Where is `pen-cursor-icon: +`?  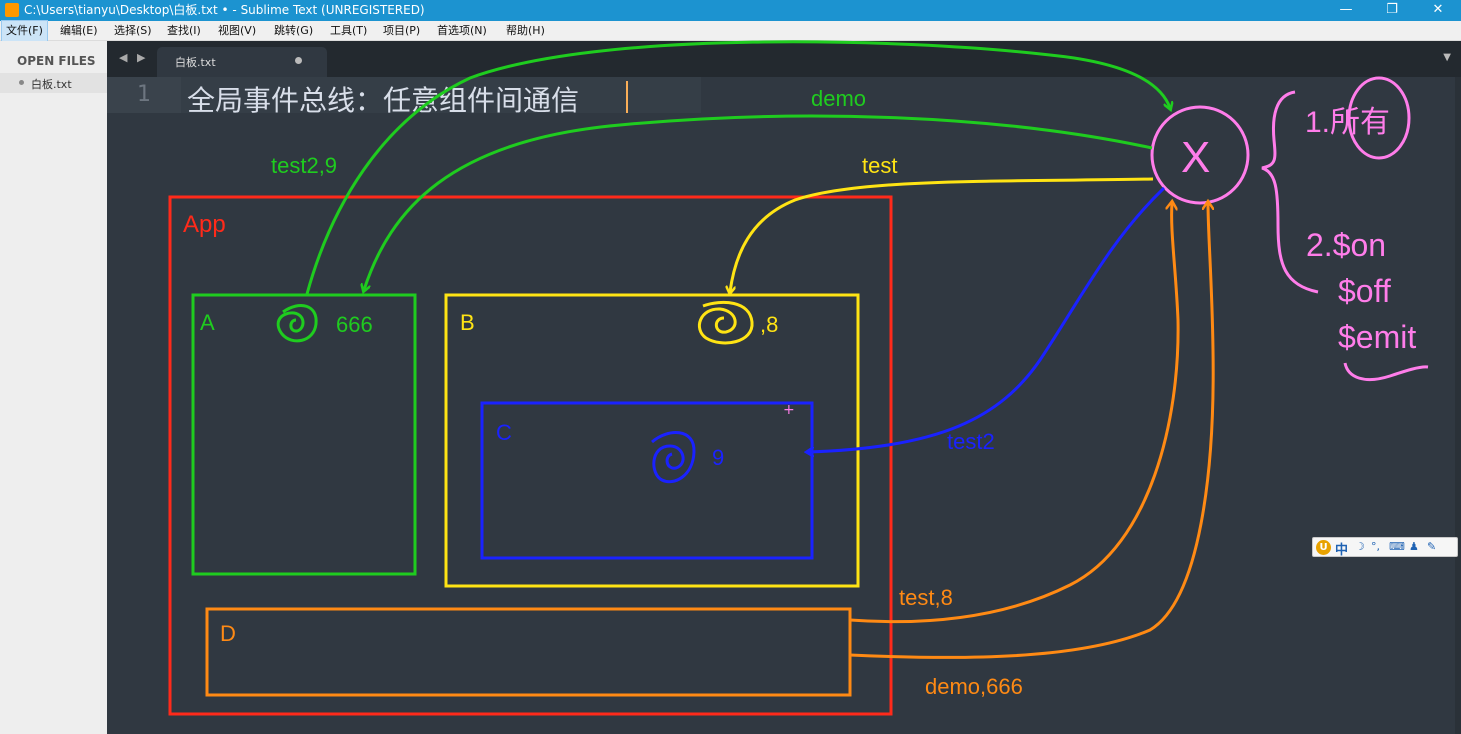 pen-cursor-icon: + is located at coordinates (789, 410).